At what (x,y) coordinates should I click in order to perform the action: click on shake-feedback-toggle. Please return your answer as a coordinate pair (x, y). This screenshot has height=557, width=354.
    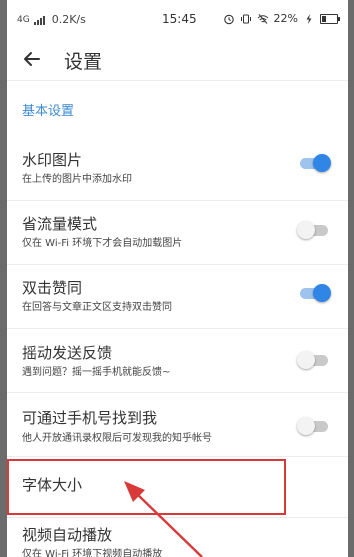
    Looking at the image, I should click on (312, 360).